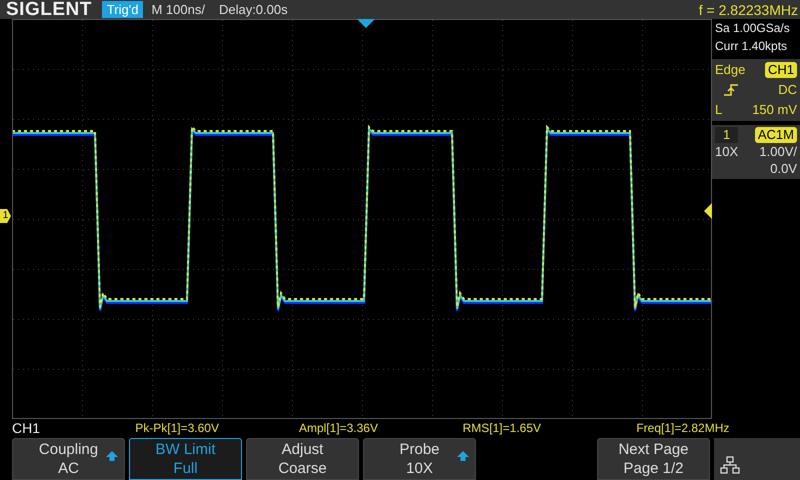  I want to click on measurement: Ampl[1]=3.36V, so click(338, 428).